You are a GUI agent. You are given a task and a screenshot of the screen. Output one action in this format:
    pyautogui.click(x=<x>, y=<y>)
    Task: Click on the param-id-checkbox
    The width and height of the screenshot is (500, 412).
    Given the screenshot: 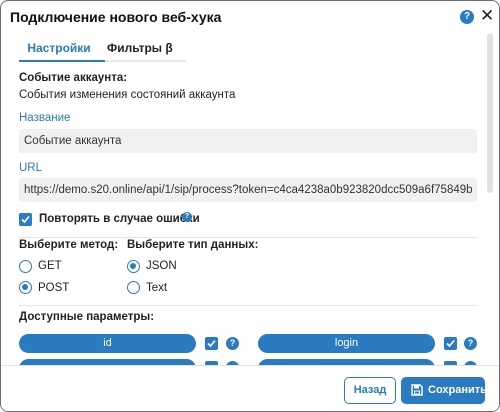 What is the action you would take?
    pyautogui.click(x=211, y=343)
    